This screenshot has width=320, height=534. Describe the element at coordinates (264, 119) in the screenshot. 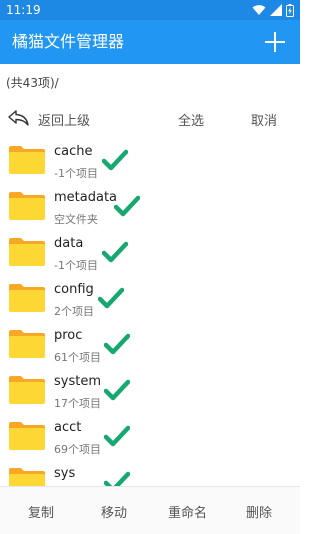

I see `cancel-button: 取消` at that location.